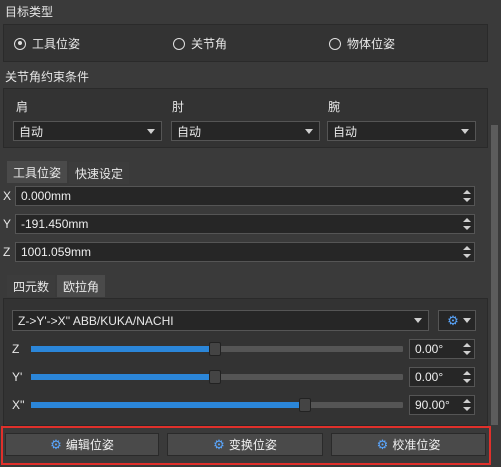 This screenshot has width=501, height=467. What do you see at coordinates (371, 44) in the screenshot?
I see `radio-label: 物体位姿` at bounding box center [371, 44].